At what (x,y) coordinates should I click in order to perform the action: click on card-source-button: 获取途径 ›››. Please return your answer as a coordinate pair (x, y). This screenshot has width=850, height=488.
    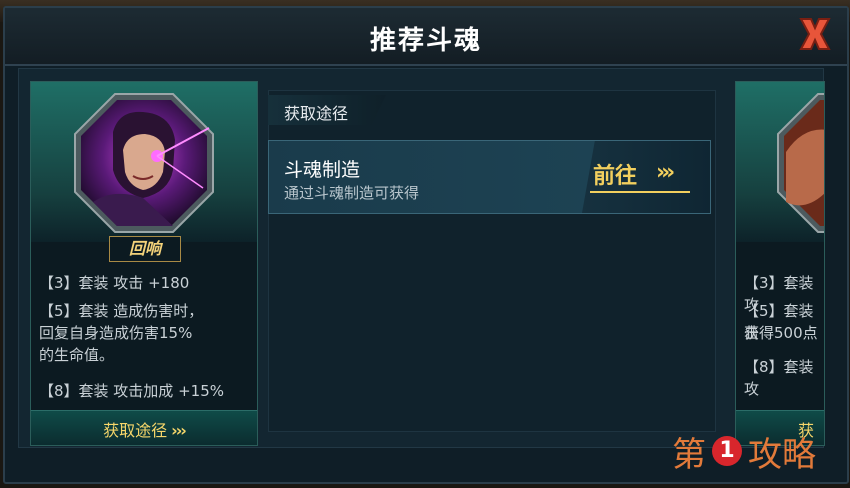
    Looking at the image, I should click on (144, 427).